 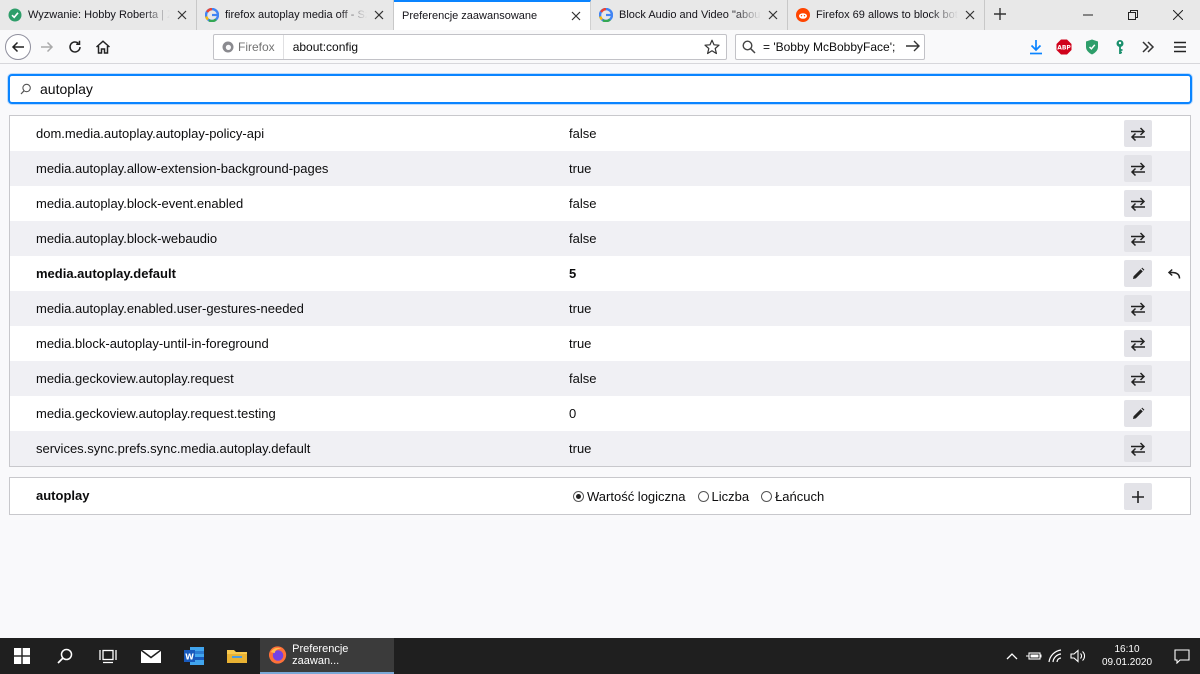 I want to click on wifi-icon, so click(x=1055, y=656).